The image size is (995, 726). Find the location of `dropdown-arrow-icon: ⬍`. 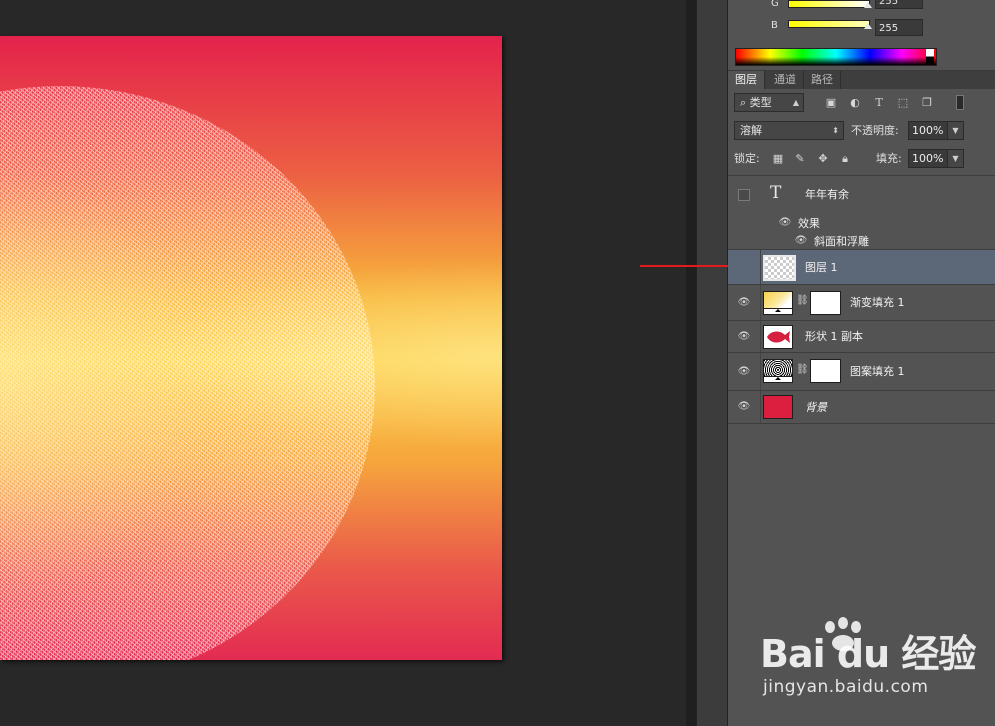

dropdown-arrow-icon: ⬍ is located at coordinates (835, 130).